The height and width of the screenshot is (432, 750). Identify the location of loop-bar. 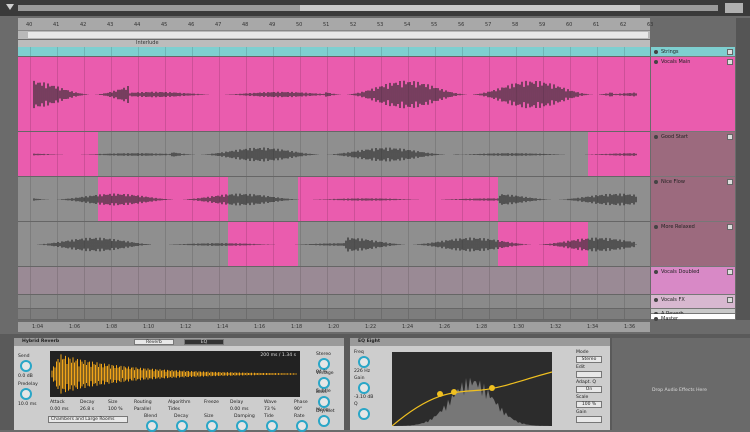
(334, 35).